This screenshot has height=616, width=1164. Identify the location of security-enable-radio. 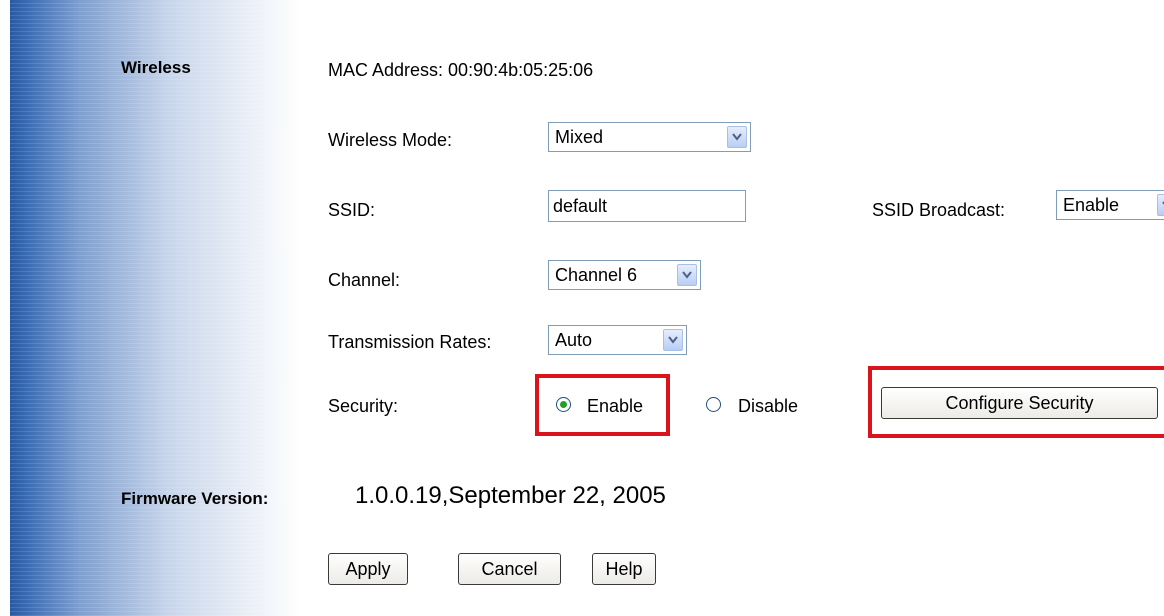
(563, 404).